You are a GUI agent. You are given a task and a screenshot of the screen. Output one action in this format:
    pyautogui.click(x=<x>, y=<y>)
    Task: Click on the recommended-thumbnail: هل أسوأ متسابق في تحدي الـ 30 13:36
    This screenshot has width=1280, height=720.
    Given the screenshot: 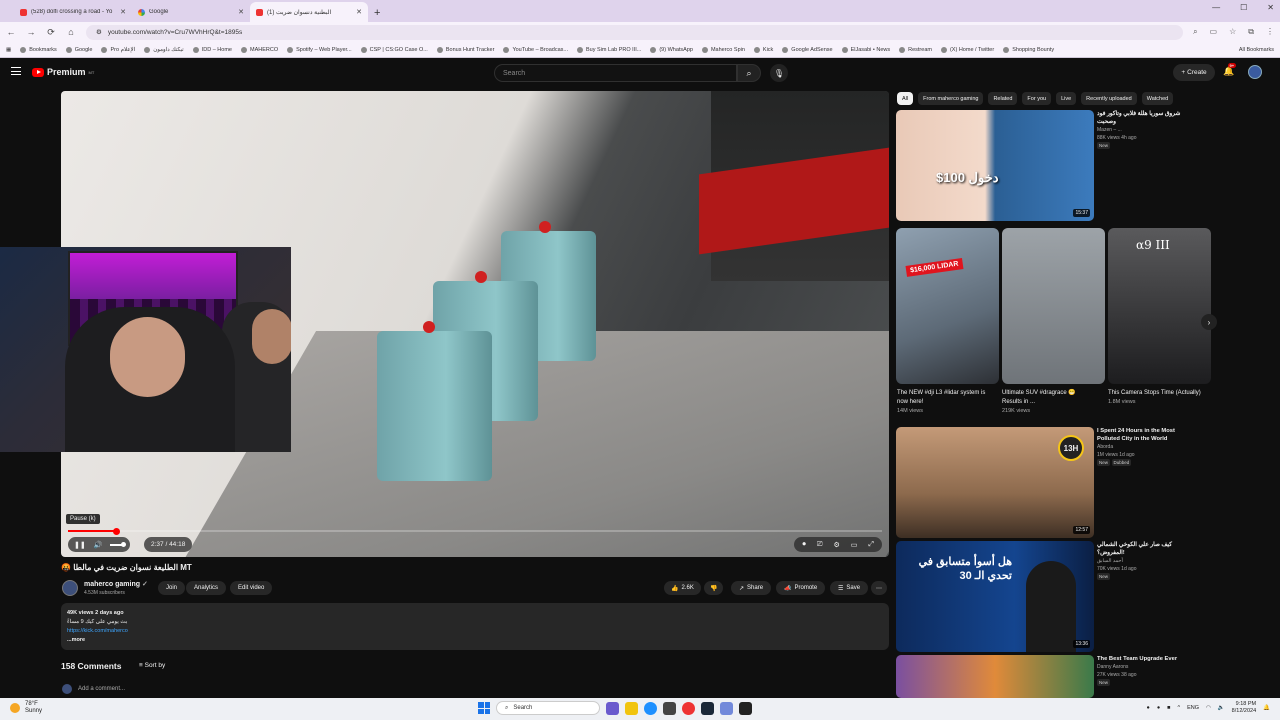 What is the action you would take?
    pyautogui.click(x=995, y=596)
    